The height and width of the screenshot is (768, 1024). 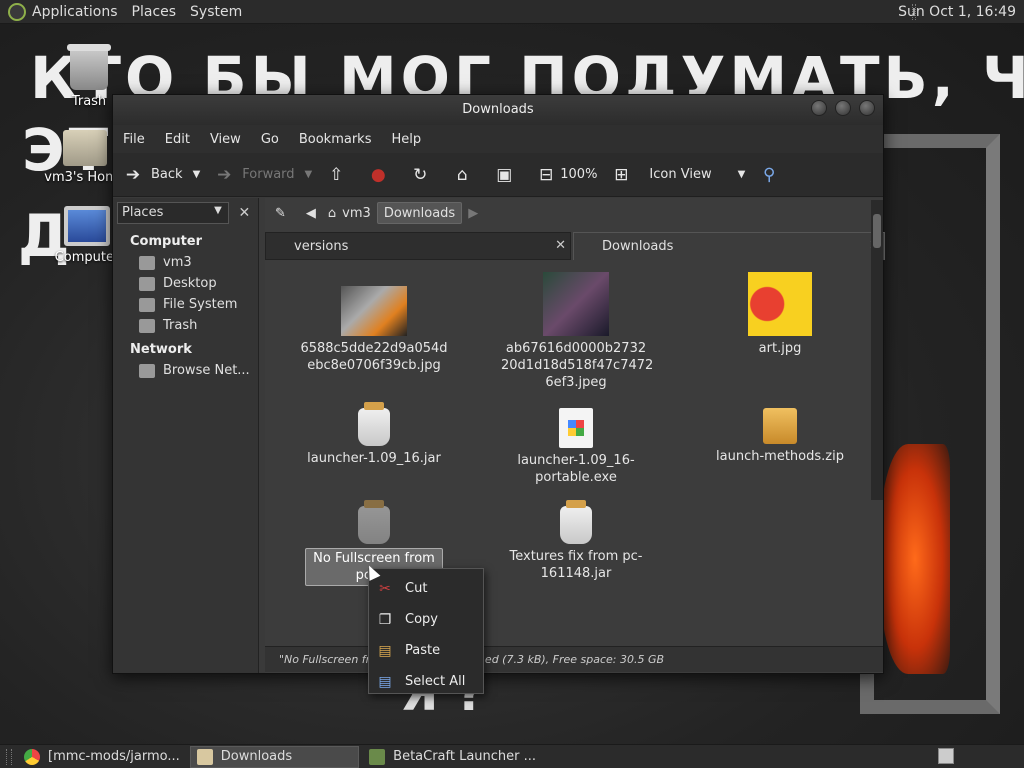 I want to click on context-menu-paste: ▤ Paste, so click(x=426, y=650).